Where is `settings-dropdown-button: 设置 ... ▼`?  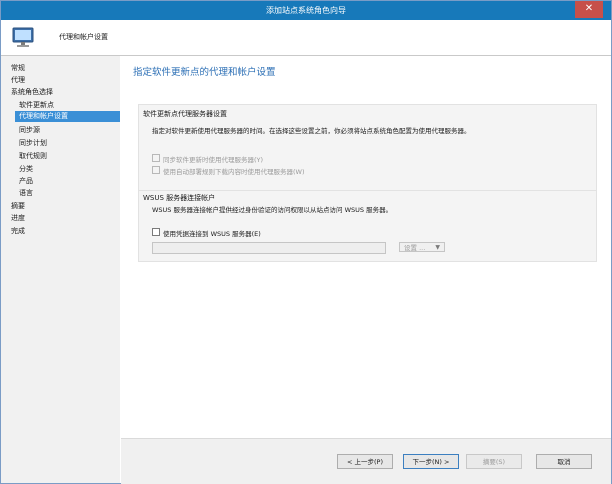 settings-dropdown-button: 设置 ... ▼ is located at coordinates (422, 247).